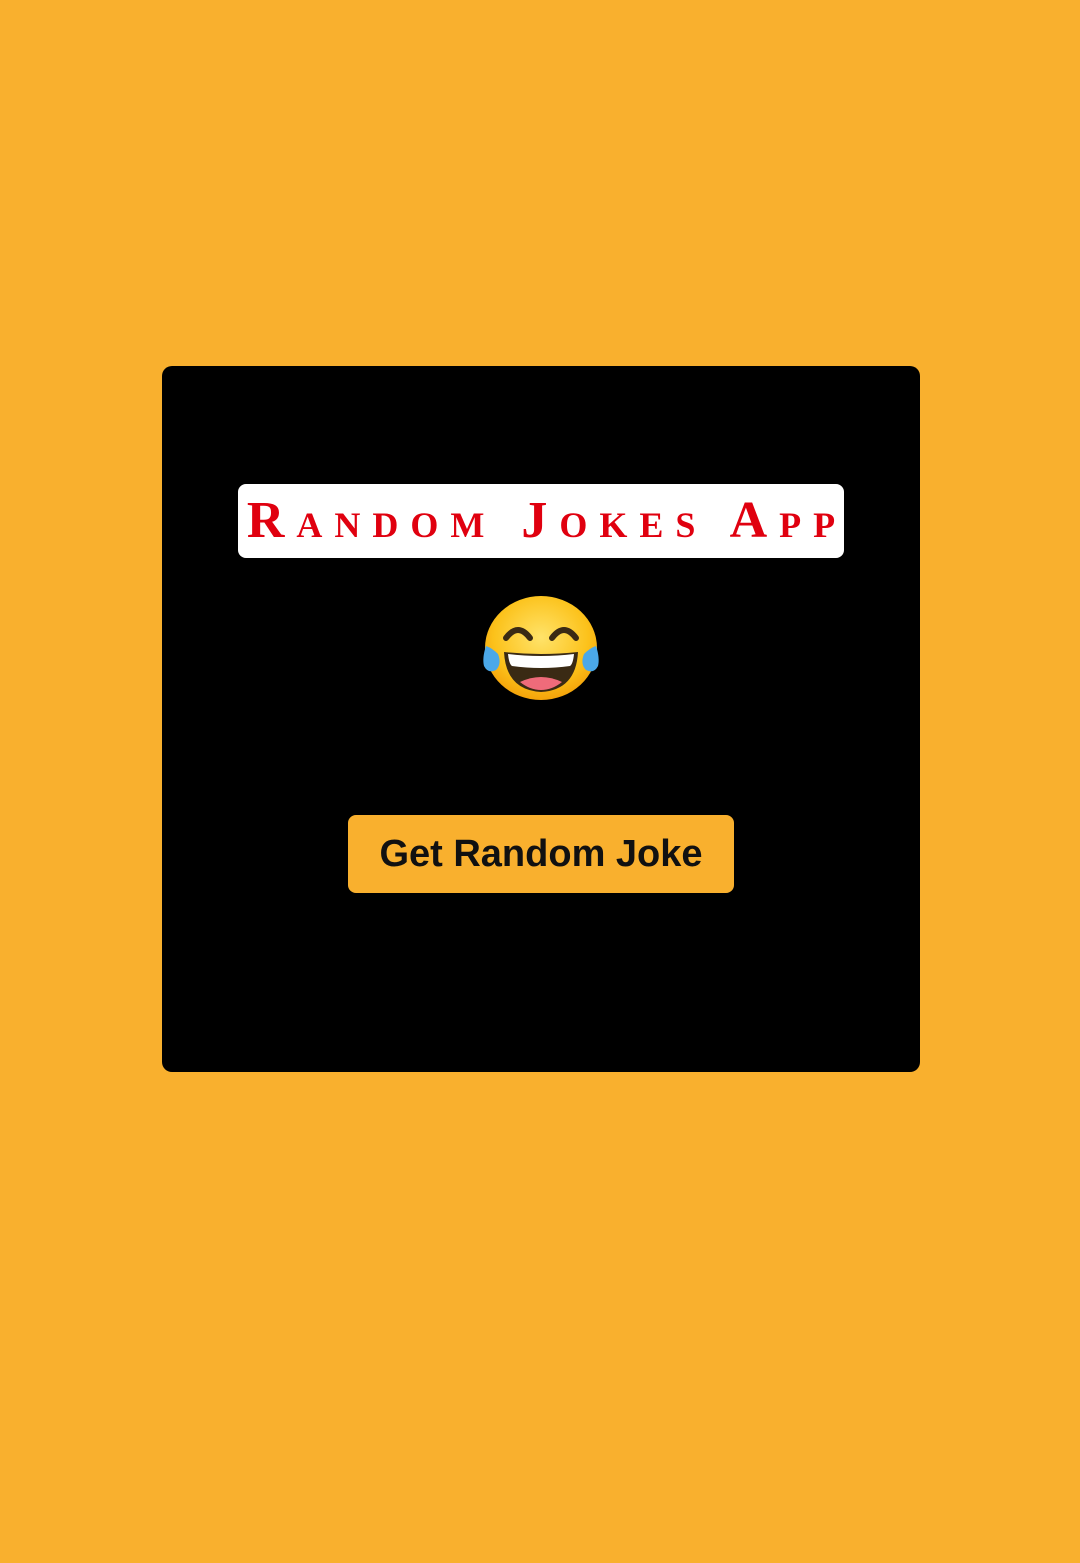 Image resolution: width=1080 pixels, height=1563 pixels. What do you see at coordinates (541, 648) in the screenshot?
I see `face-with-tears-of-joy-icon` at bounding box center [541, 648].